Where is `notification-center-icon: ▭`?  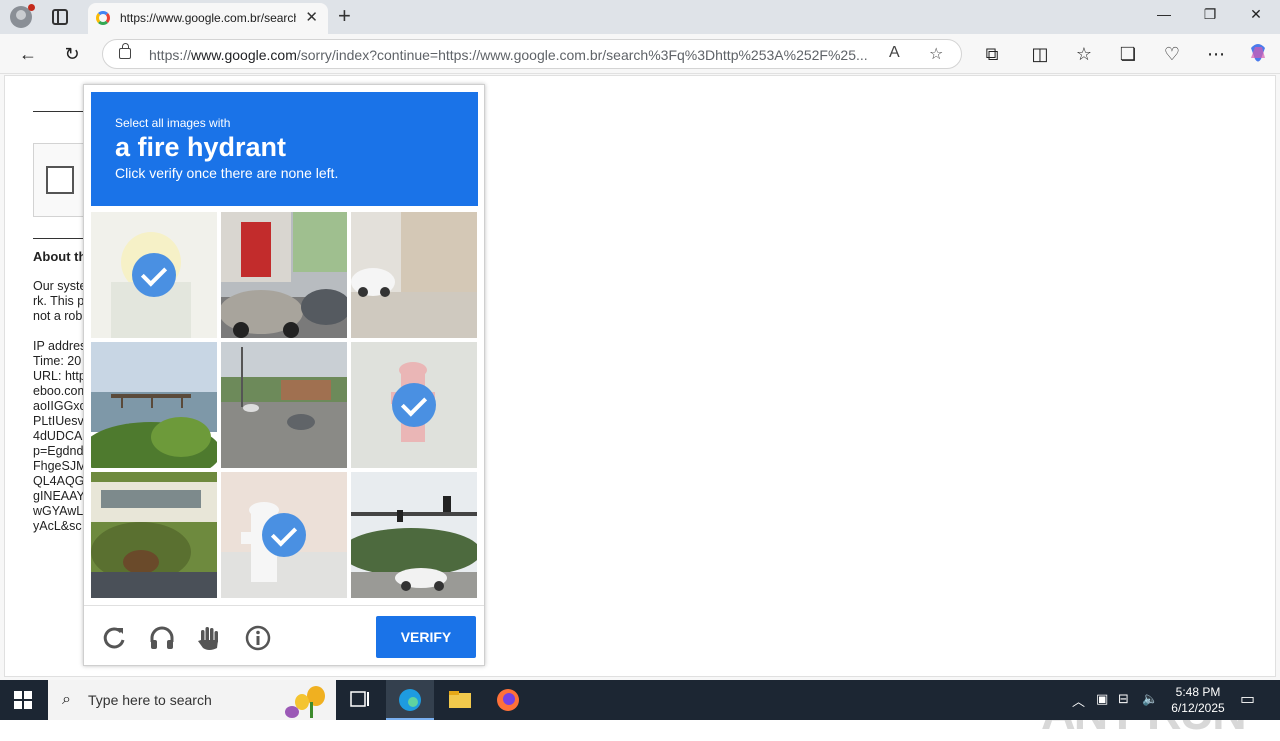 notification-center-icon: ▭ is located at coordinates (1247, 699).